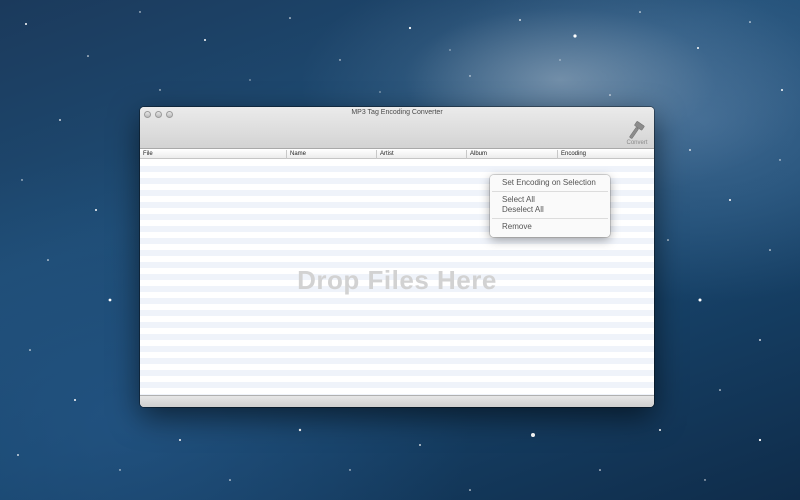  I want to click on menu-item-select-all: Select All, so click(518, 199).